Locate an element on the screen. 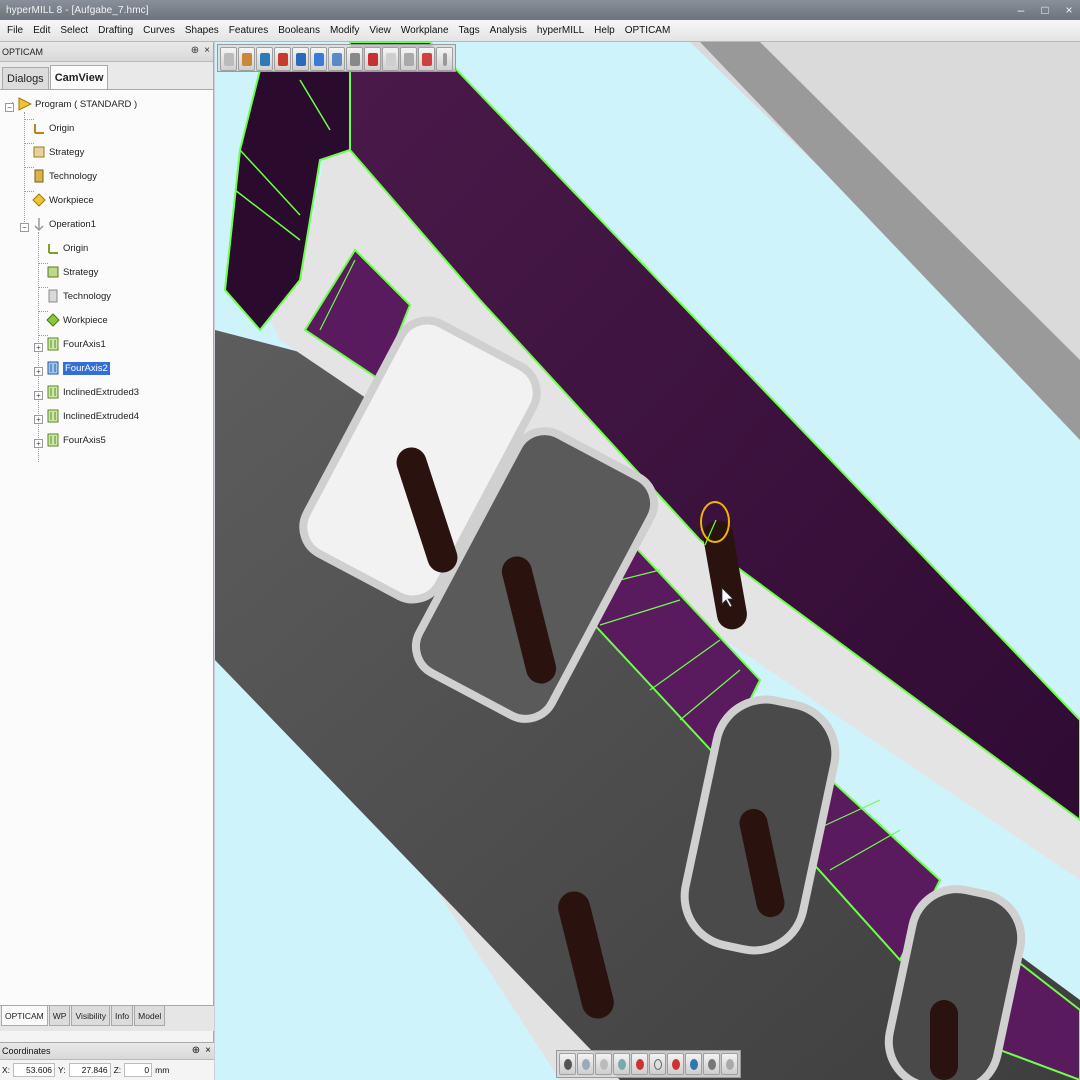  menu-curves: Curves is located at coordinates (159, 30).